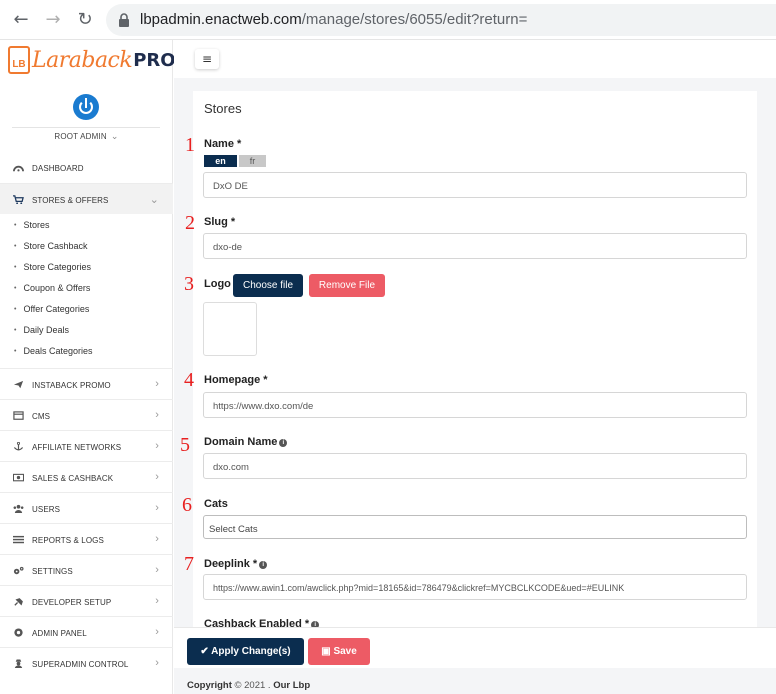 The height and width of the screenshot is (694, 776). What do you see at coordinates (18, 167) in the screenshot?
I see `dashboard-icon` at bounding box center [18, 167].